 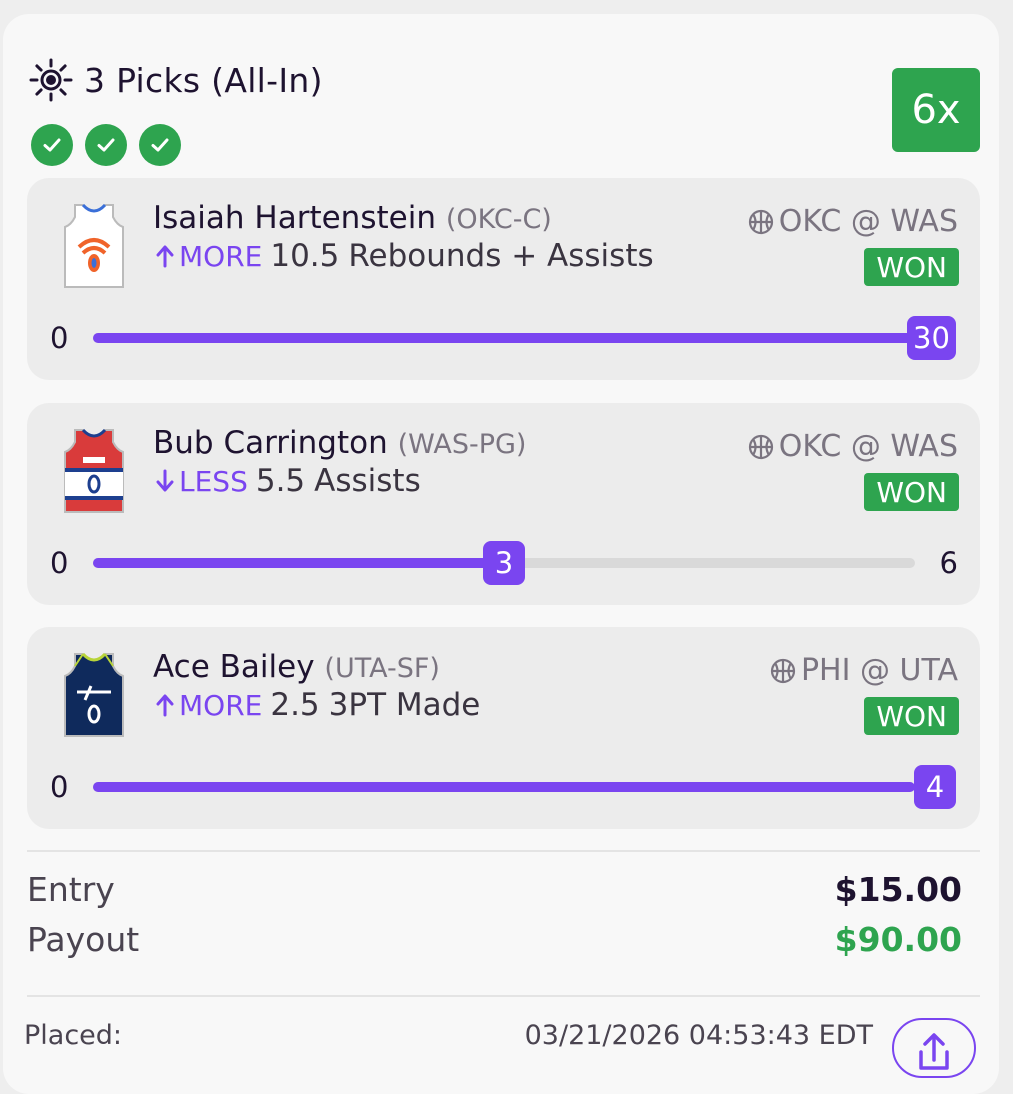 What do you see at coordinates (203, 80) in the screenshot?
I see `entry-title: 3 Picks (All-In)` at bounding box center [203, 80].